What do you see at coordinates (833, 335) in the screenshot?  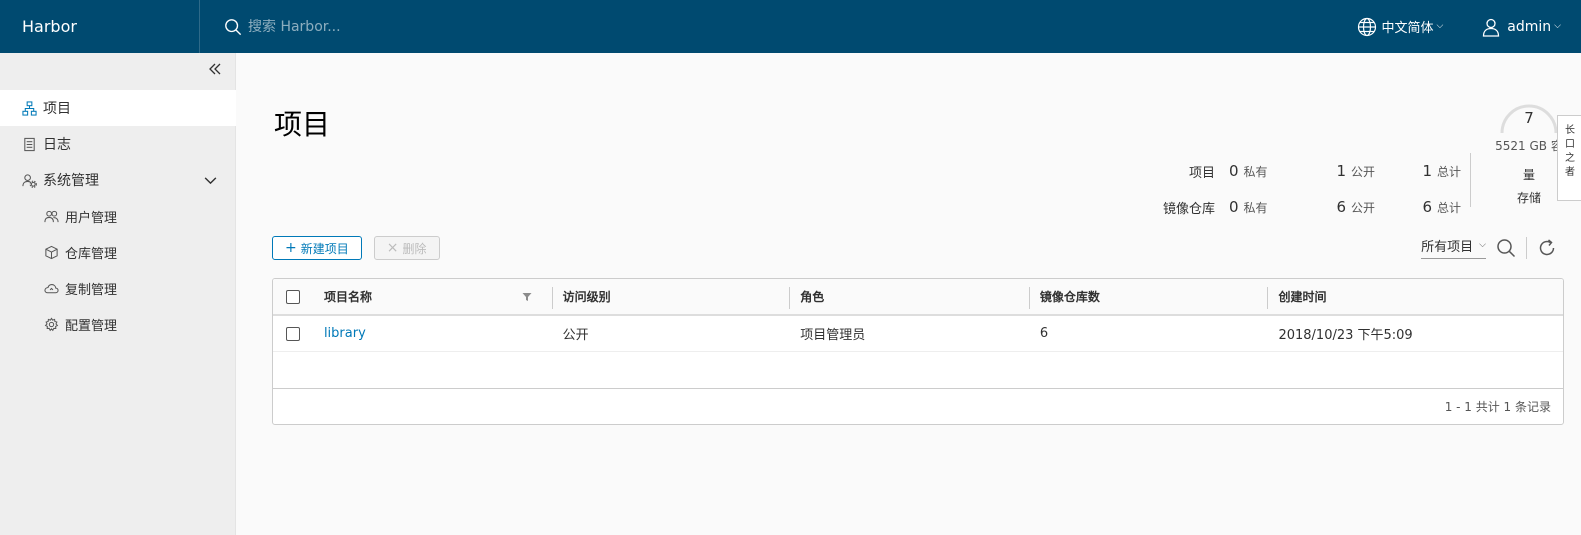 I see `role: 项目管理员` at bounding box center [833, 335].